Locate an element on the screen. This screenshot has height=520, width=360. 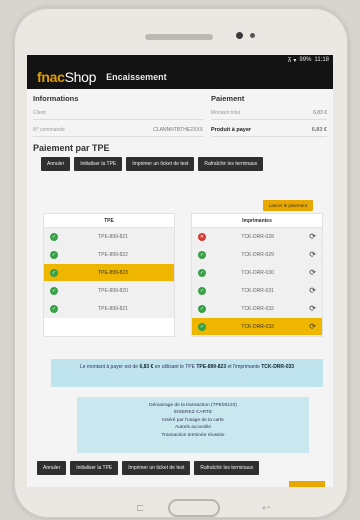
client-label: Client is located at coordinates (39, 113).